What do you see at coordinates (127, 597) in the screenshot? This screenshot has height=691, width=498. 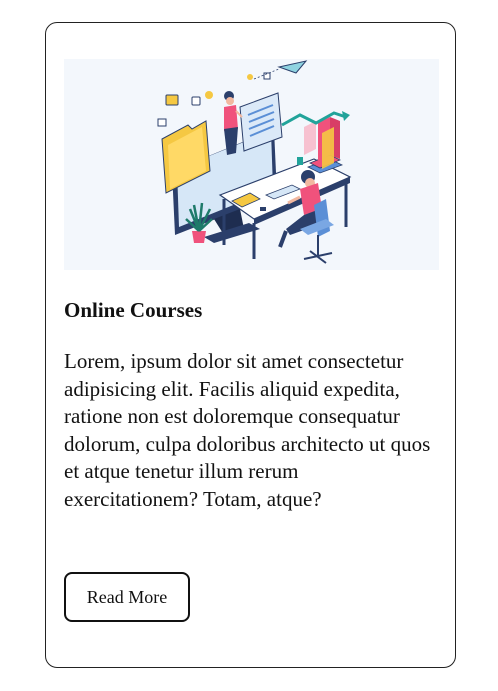 I see `read-more-button: Read More` at bounding box center [127, 597].